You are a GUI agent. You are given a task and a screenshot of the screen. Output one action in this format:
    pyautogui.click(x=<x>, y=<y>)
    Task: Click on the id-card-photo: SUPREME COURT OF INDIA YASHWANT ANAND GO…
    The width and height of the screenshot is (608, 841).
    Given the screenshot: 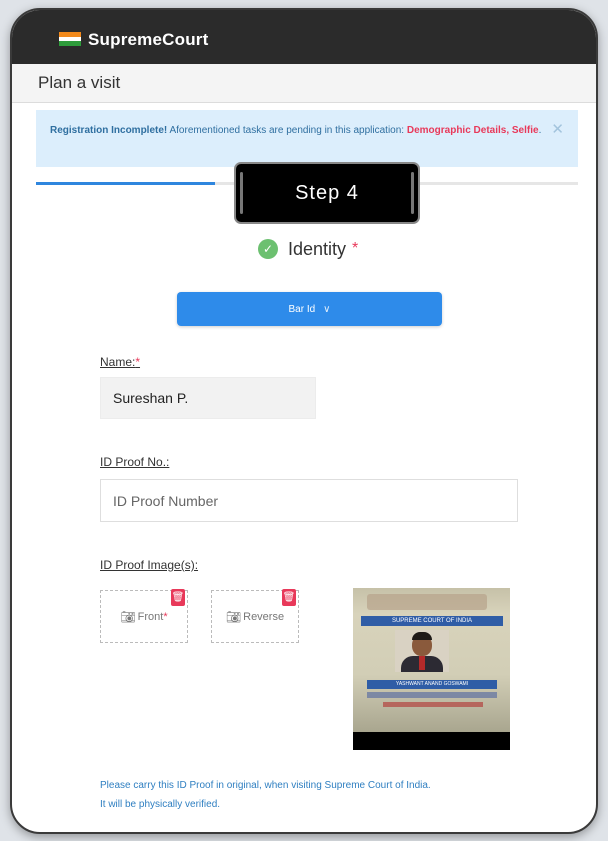 What is the action you would take?
    pyautogui.click(x=431, y=669)
    